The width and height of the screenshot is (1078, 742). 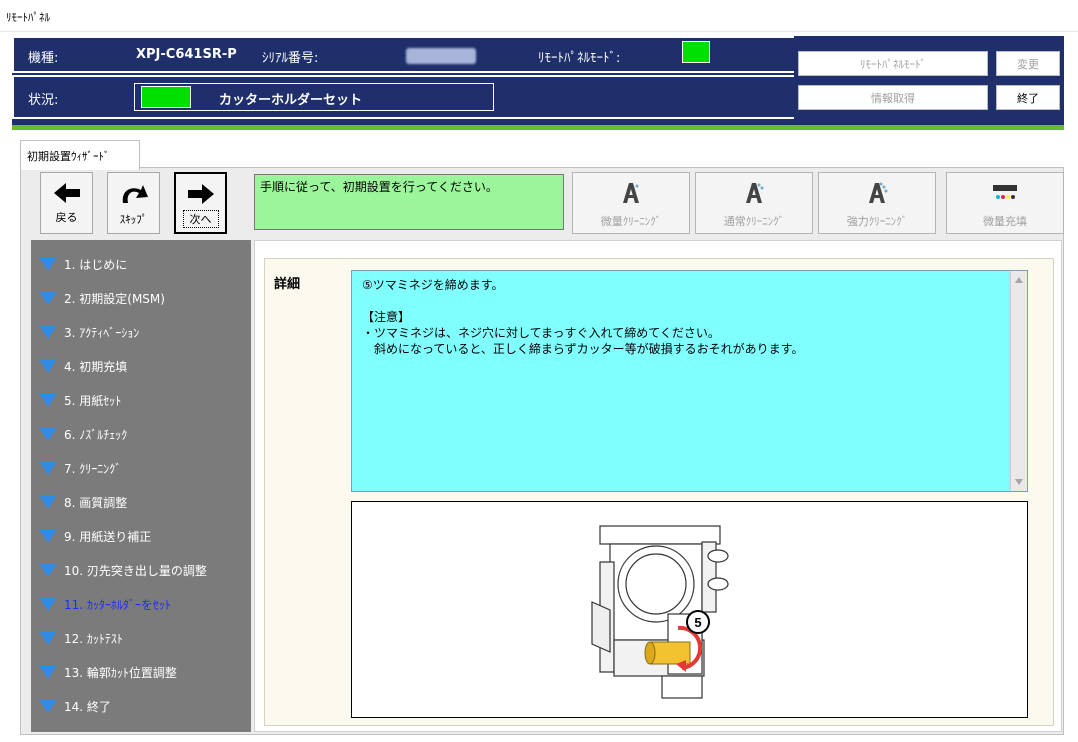 I want to click on step-item: 10. 刃先突き出し量の調整, so click(x=141, y=570).